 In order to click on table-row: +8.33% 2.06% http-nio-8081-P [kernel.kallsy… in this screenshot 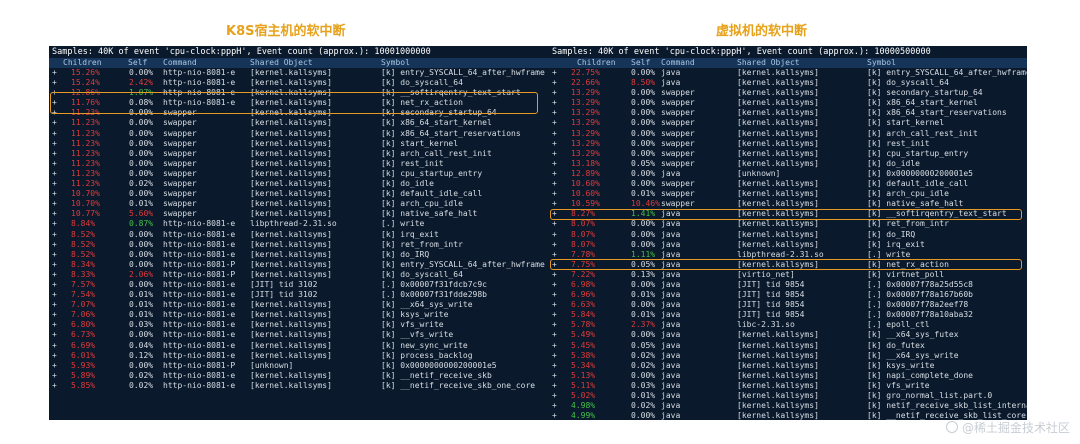, I will do `click(299, 275)`.